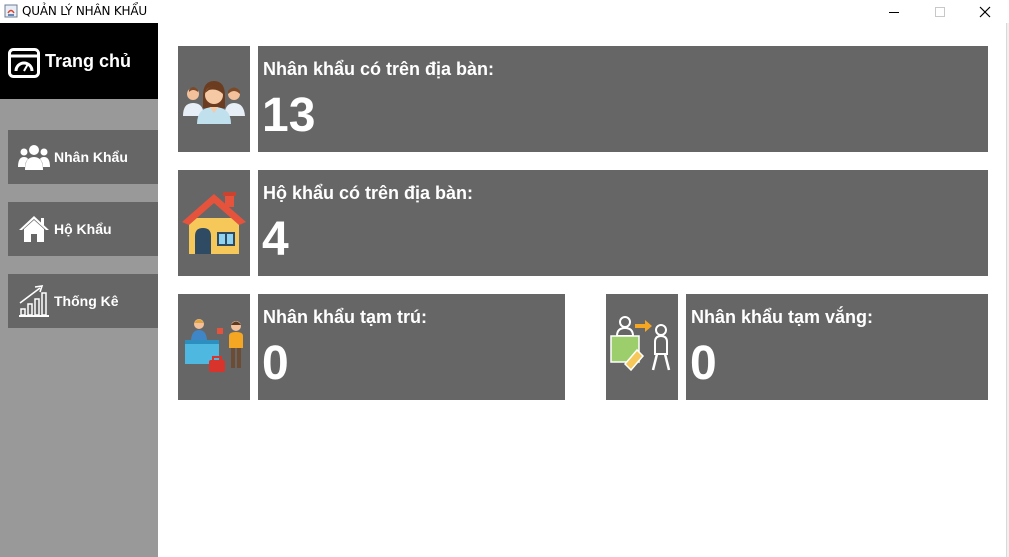  What do you see at coordinates (214, 102) in the screenshot?
I see `people-group-icon` at bounding box center [214, 102].